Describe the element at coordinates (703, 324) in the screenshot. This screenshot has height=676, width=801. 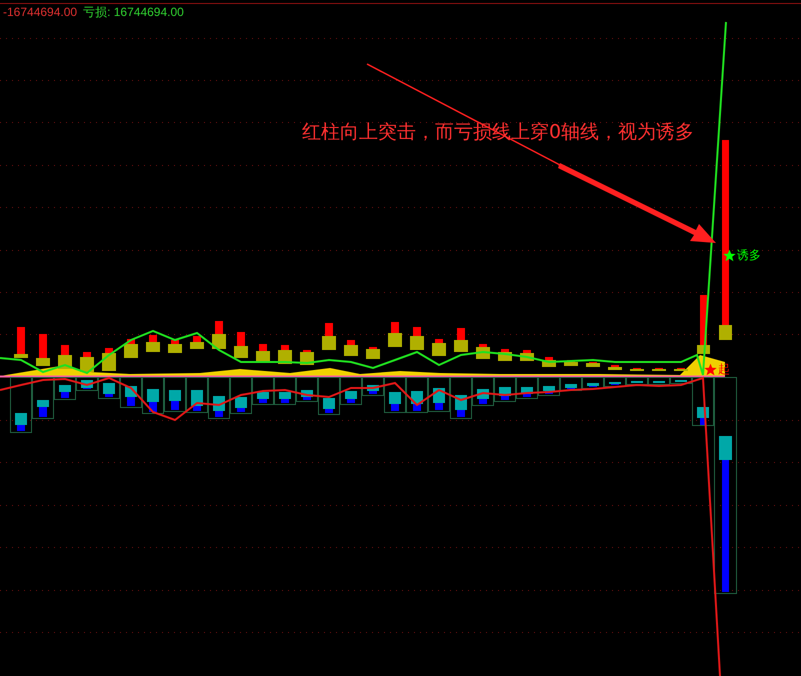
I see `spike-bar` at that location.